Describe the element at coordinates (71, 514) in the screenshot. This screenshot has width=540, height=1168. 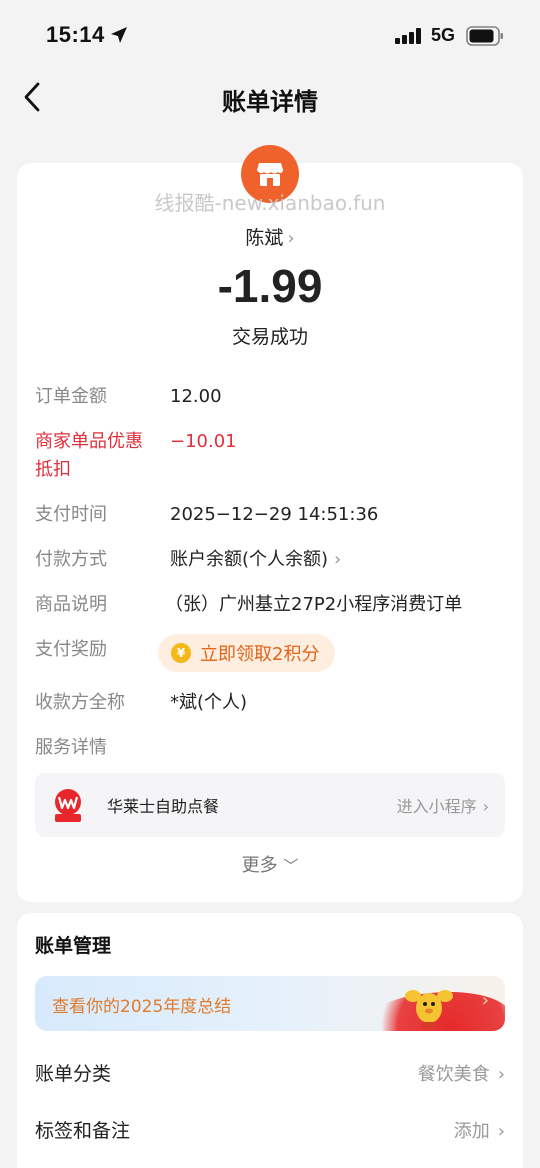
I see `pay-time-label: 支付时间` at that location.